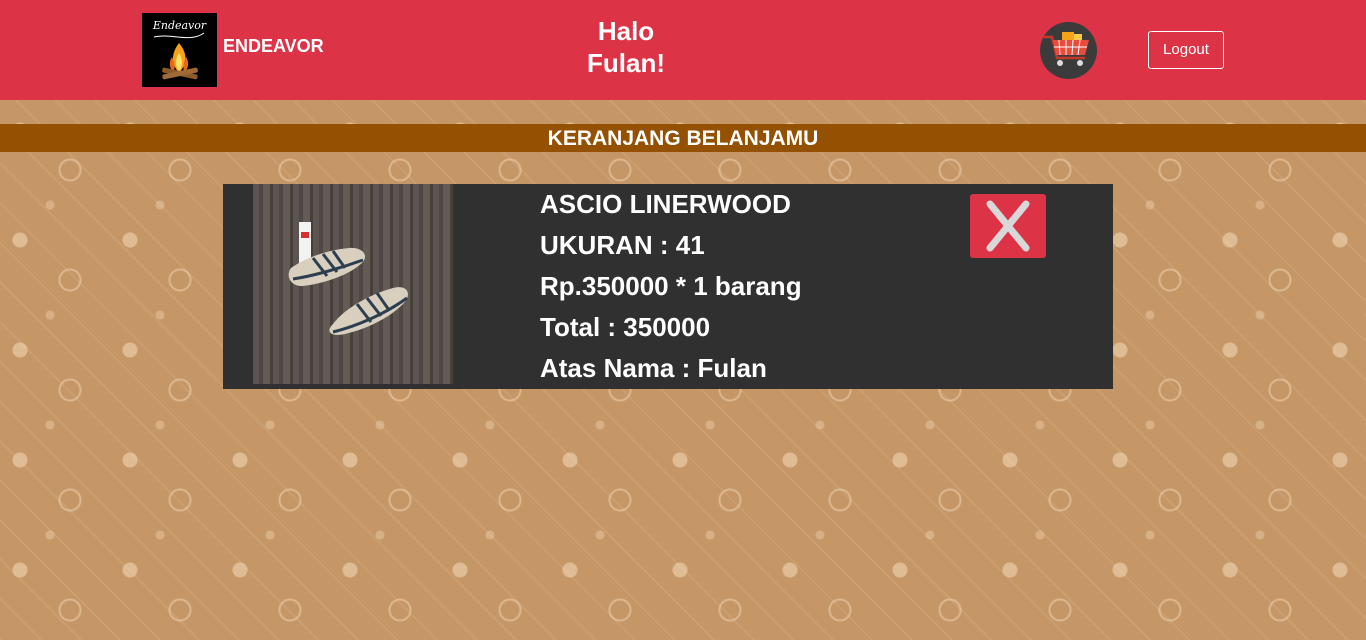 This screenshot has height=640, width=1366. I want to click on shopping-cart-icon, so click(1065, 49).